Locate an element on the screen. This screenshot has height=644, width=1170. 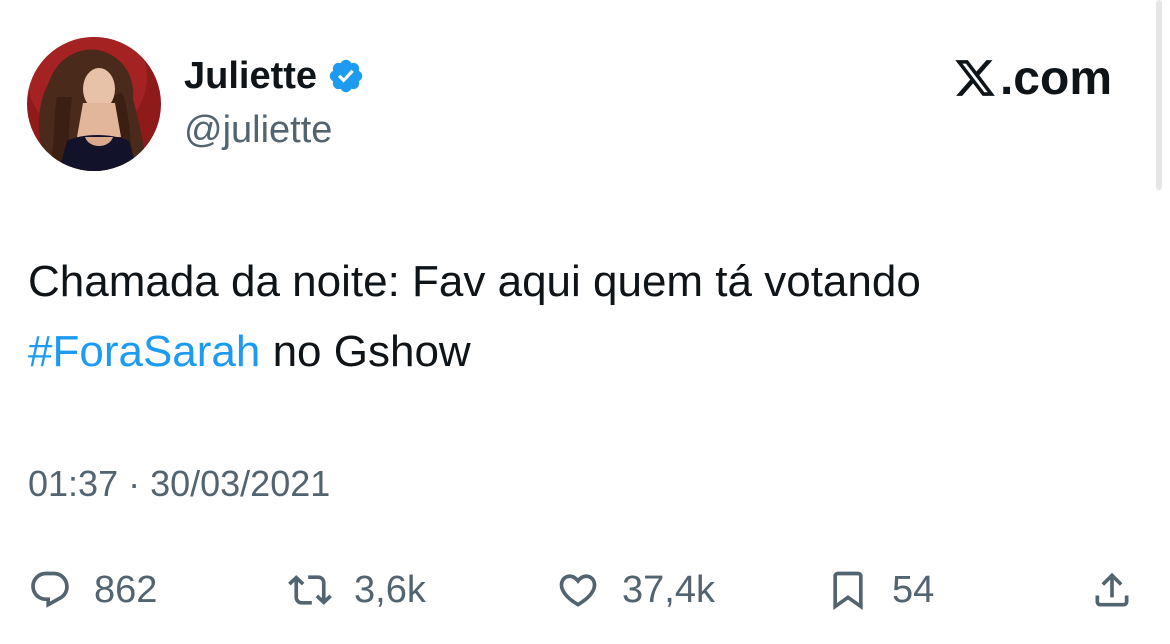
retweet-count: 3,6k is located at coordinates (390, 589).